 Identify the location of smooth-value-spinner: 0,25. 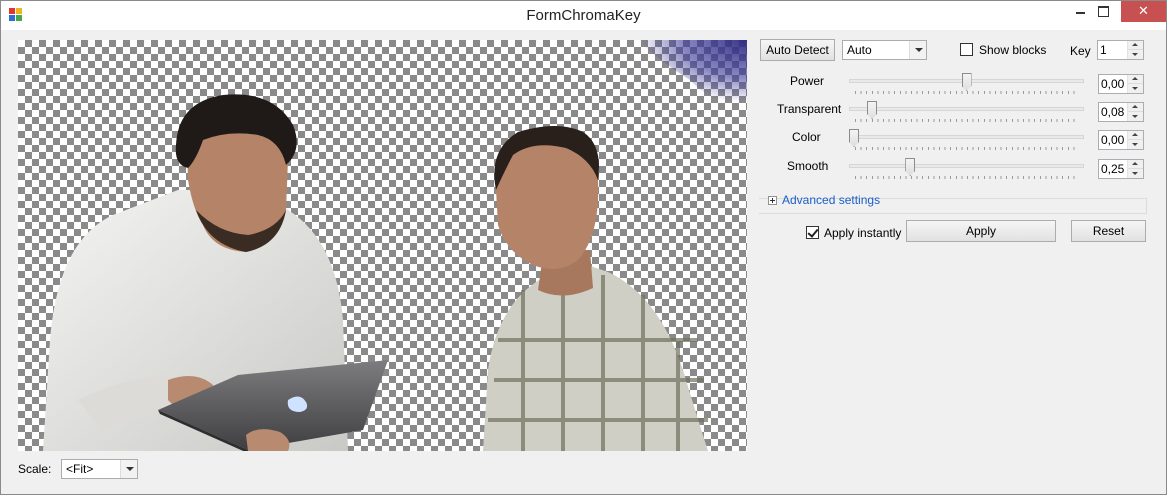
(1121, 169).